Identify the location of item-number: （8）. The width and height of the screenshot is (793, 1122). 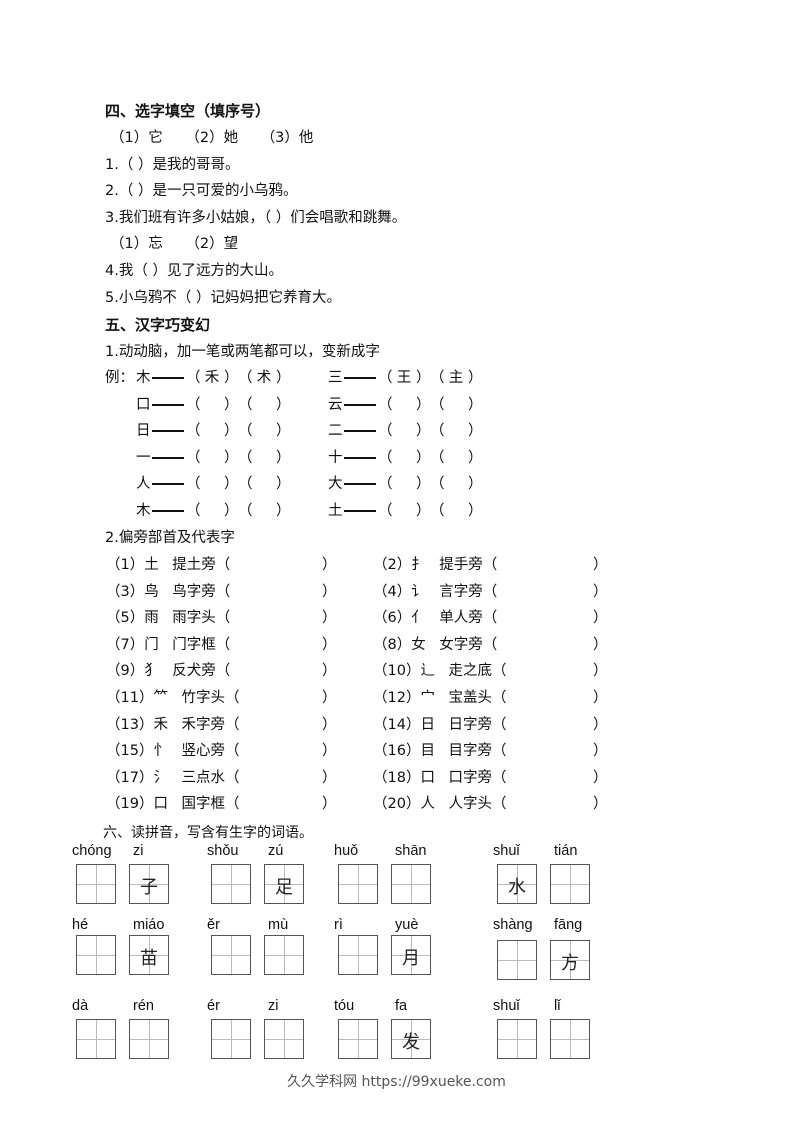
(392, 644).